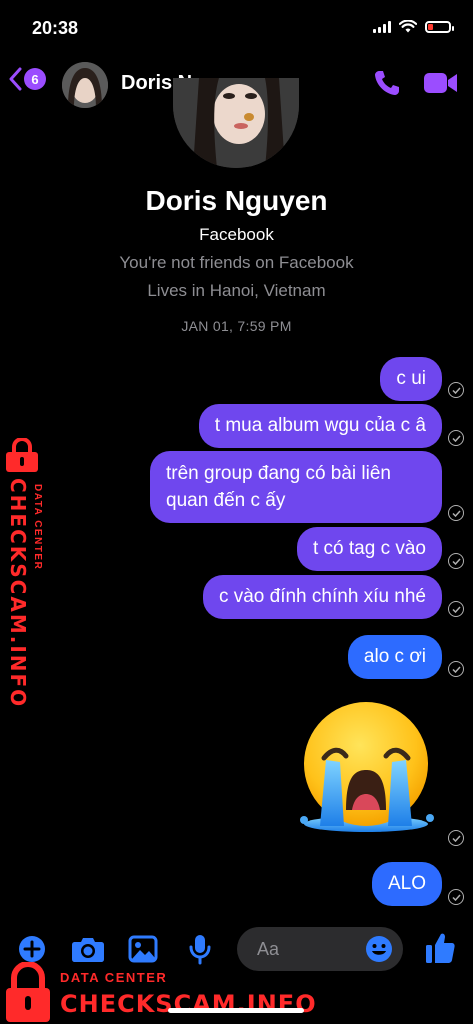  Describe the element at coordinates (236, 262) in the screenshot. I see `friend-status: You're not friends on Facebook` at that location.